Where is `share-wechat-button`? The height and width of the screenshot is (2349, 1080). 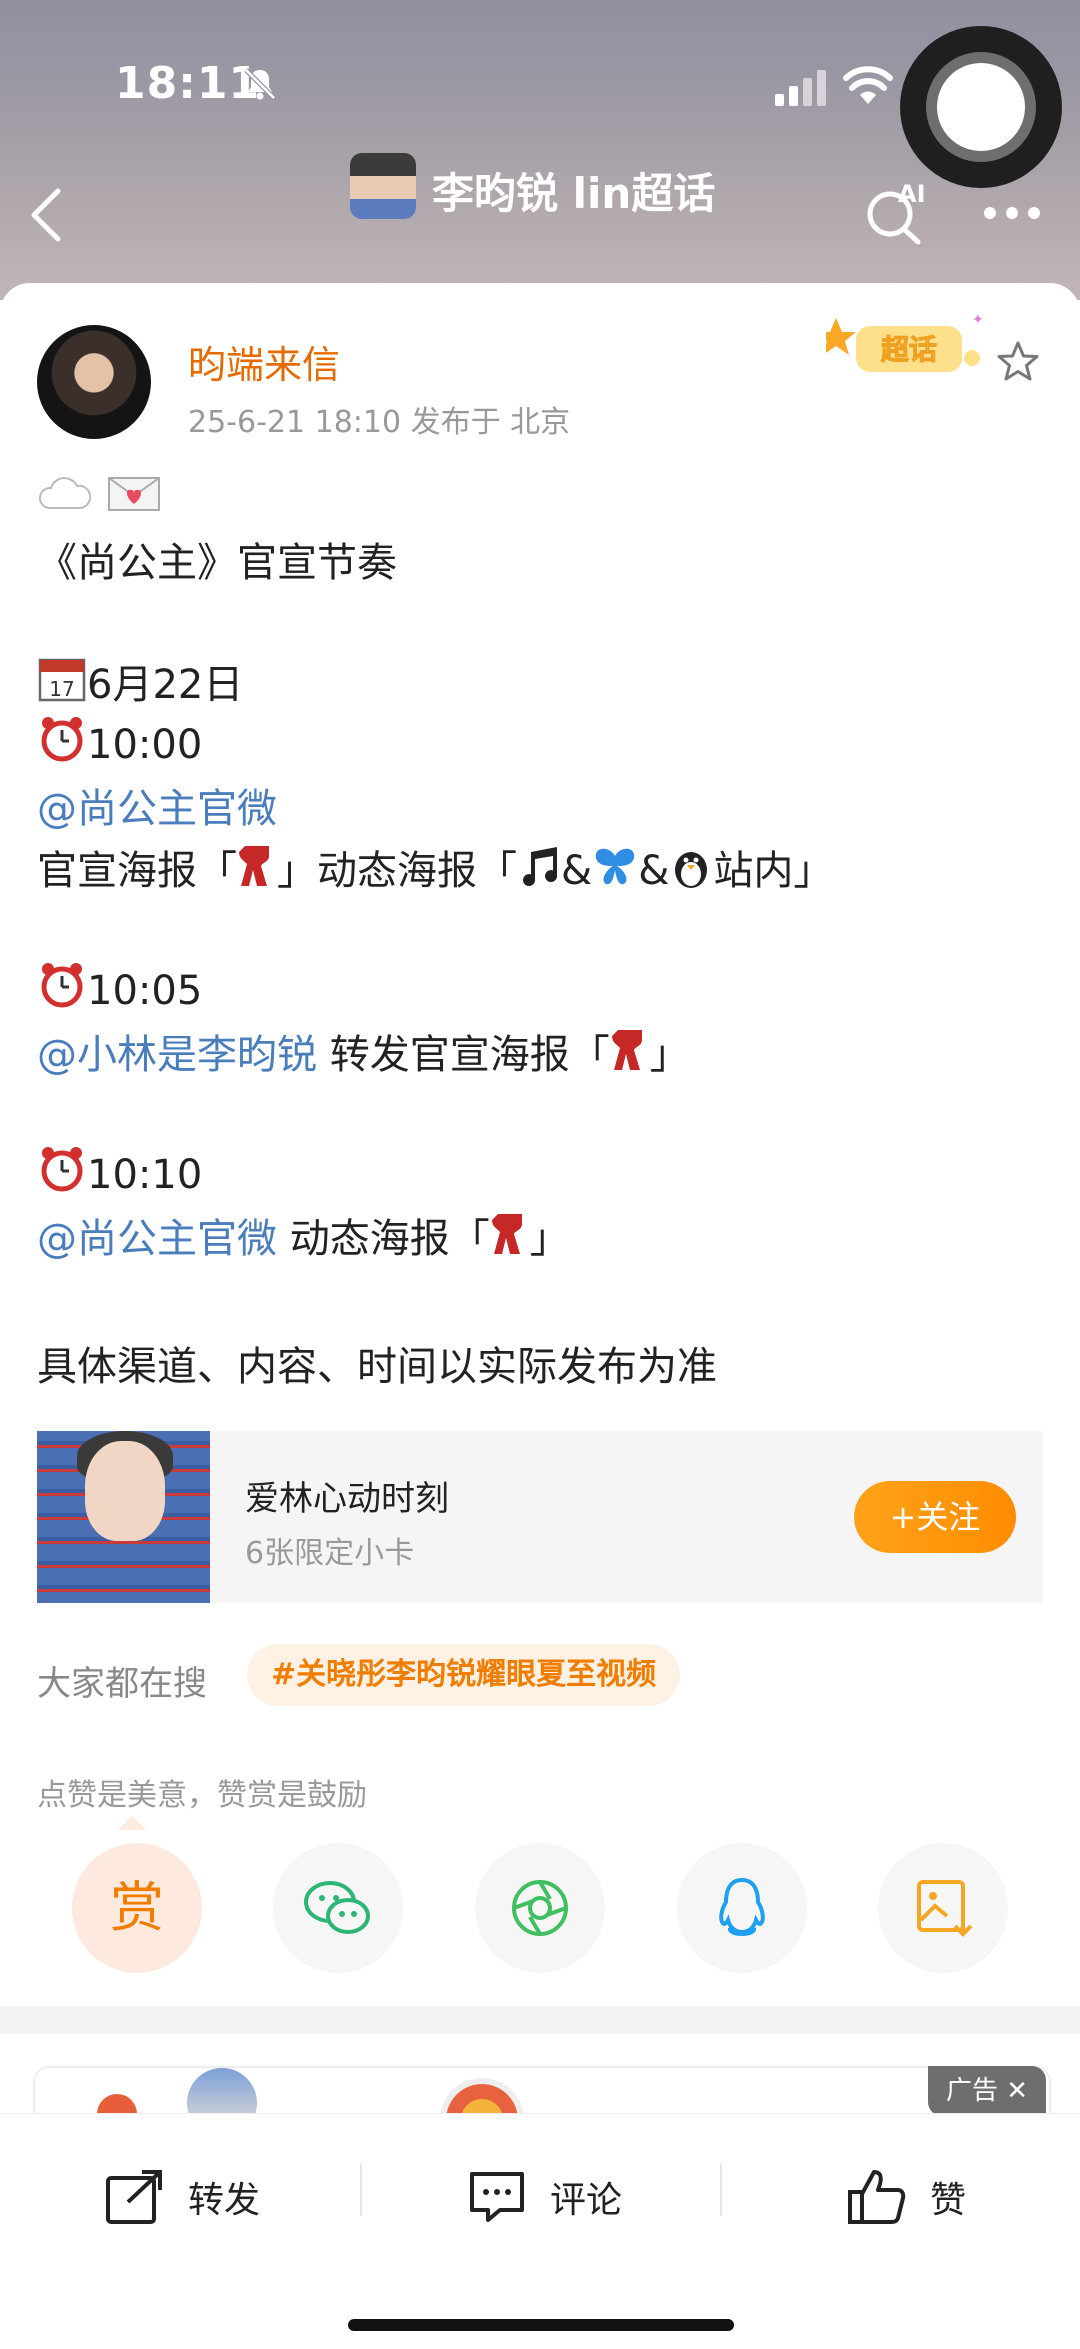
share-wechat-button is located at coordinates (338, 1908).